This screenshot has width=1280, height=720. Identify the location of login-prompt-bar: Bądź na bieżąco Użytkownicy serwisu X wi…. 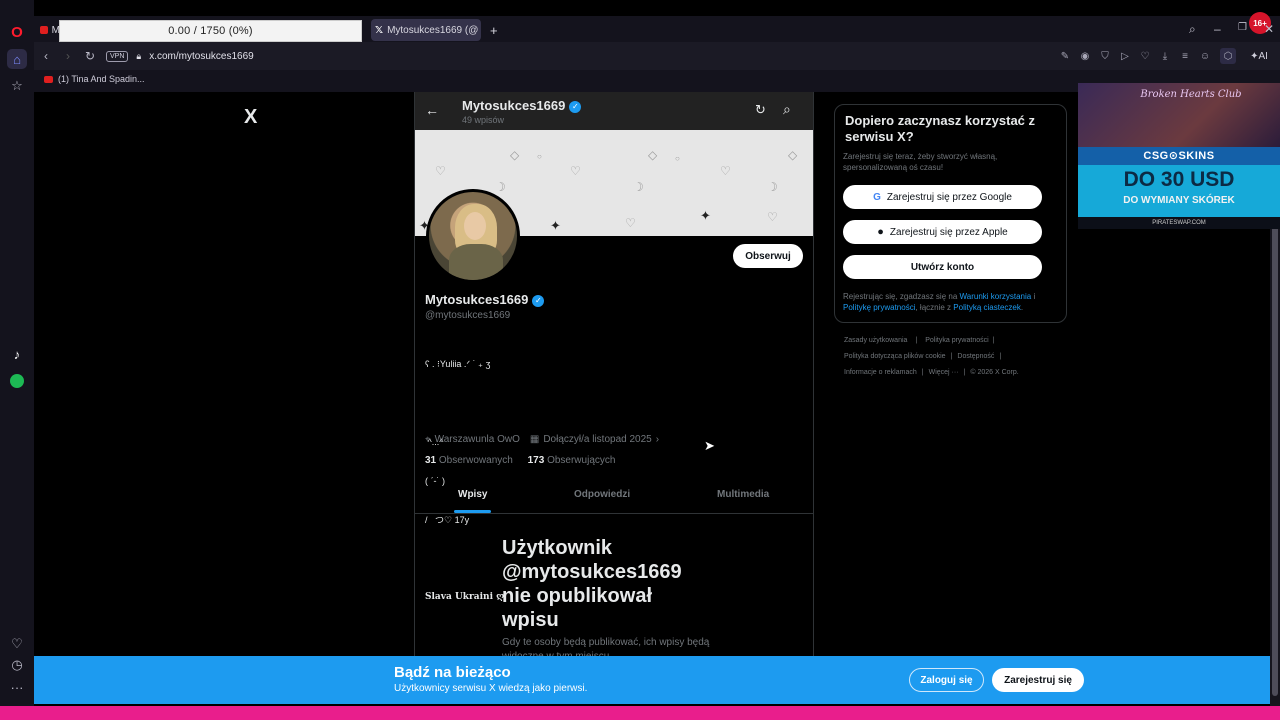
(652, 680).